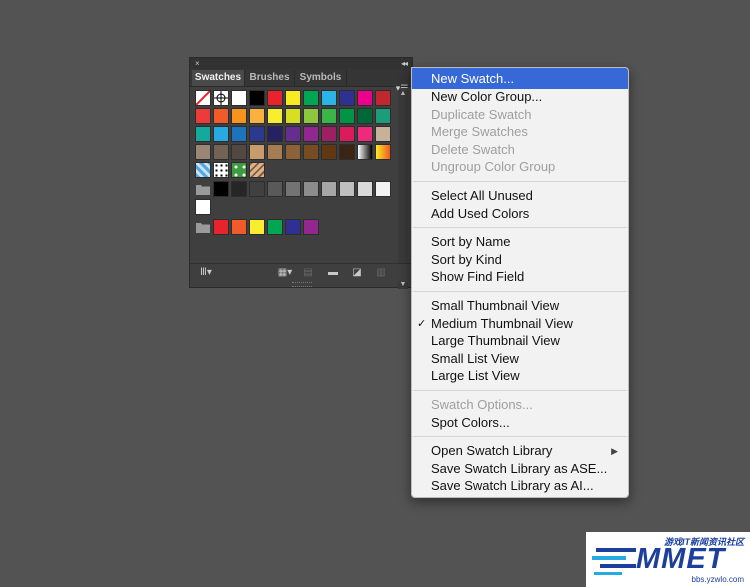 This screenshot has height=587, width=750. What do you see at coordinates (520, 341) in the screenshot?
I see `menu-item-large-thumbnail-view: Large Thumbnail View` at bounding box center [520, 341].